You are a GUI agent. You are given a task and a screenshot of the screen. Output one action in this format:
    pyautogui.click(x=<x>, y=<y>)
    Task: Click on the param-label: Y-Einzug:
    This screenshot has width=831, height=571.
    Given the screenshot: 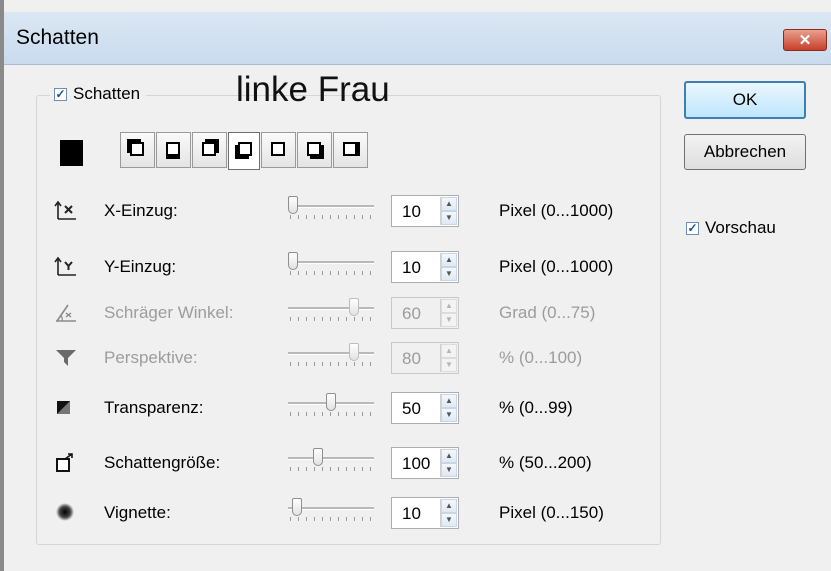 What is the action you would take?
    pyautogui.click(x=140, y=266)
    